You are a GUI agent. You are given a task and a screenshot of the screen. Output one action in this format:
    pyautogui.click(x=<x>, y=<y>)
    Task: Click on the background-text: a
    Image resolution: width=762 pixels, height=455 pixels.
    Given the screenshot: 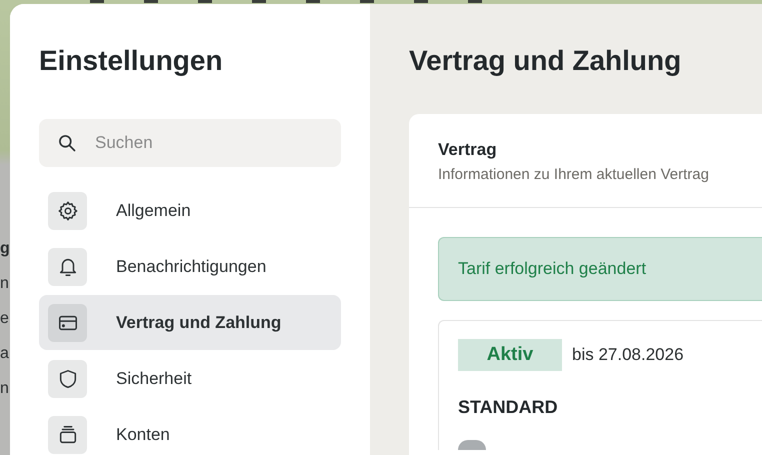 What is the action you would take?
    pyautogui.click(x=5, y=354)
    